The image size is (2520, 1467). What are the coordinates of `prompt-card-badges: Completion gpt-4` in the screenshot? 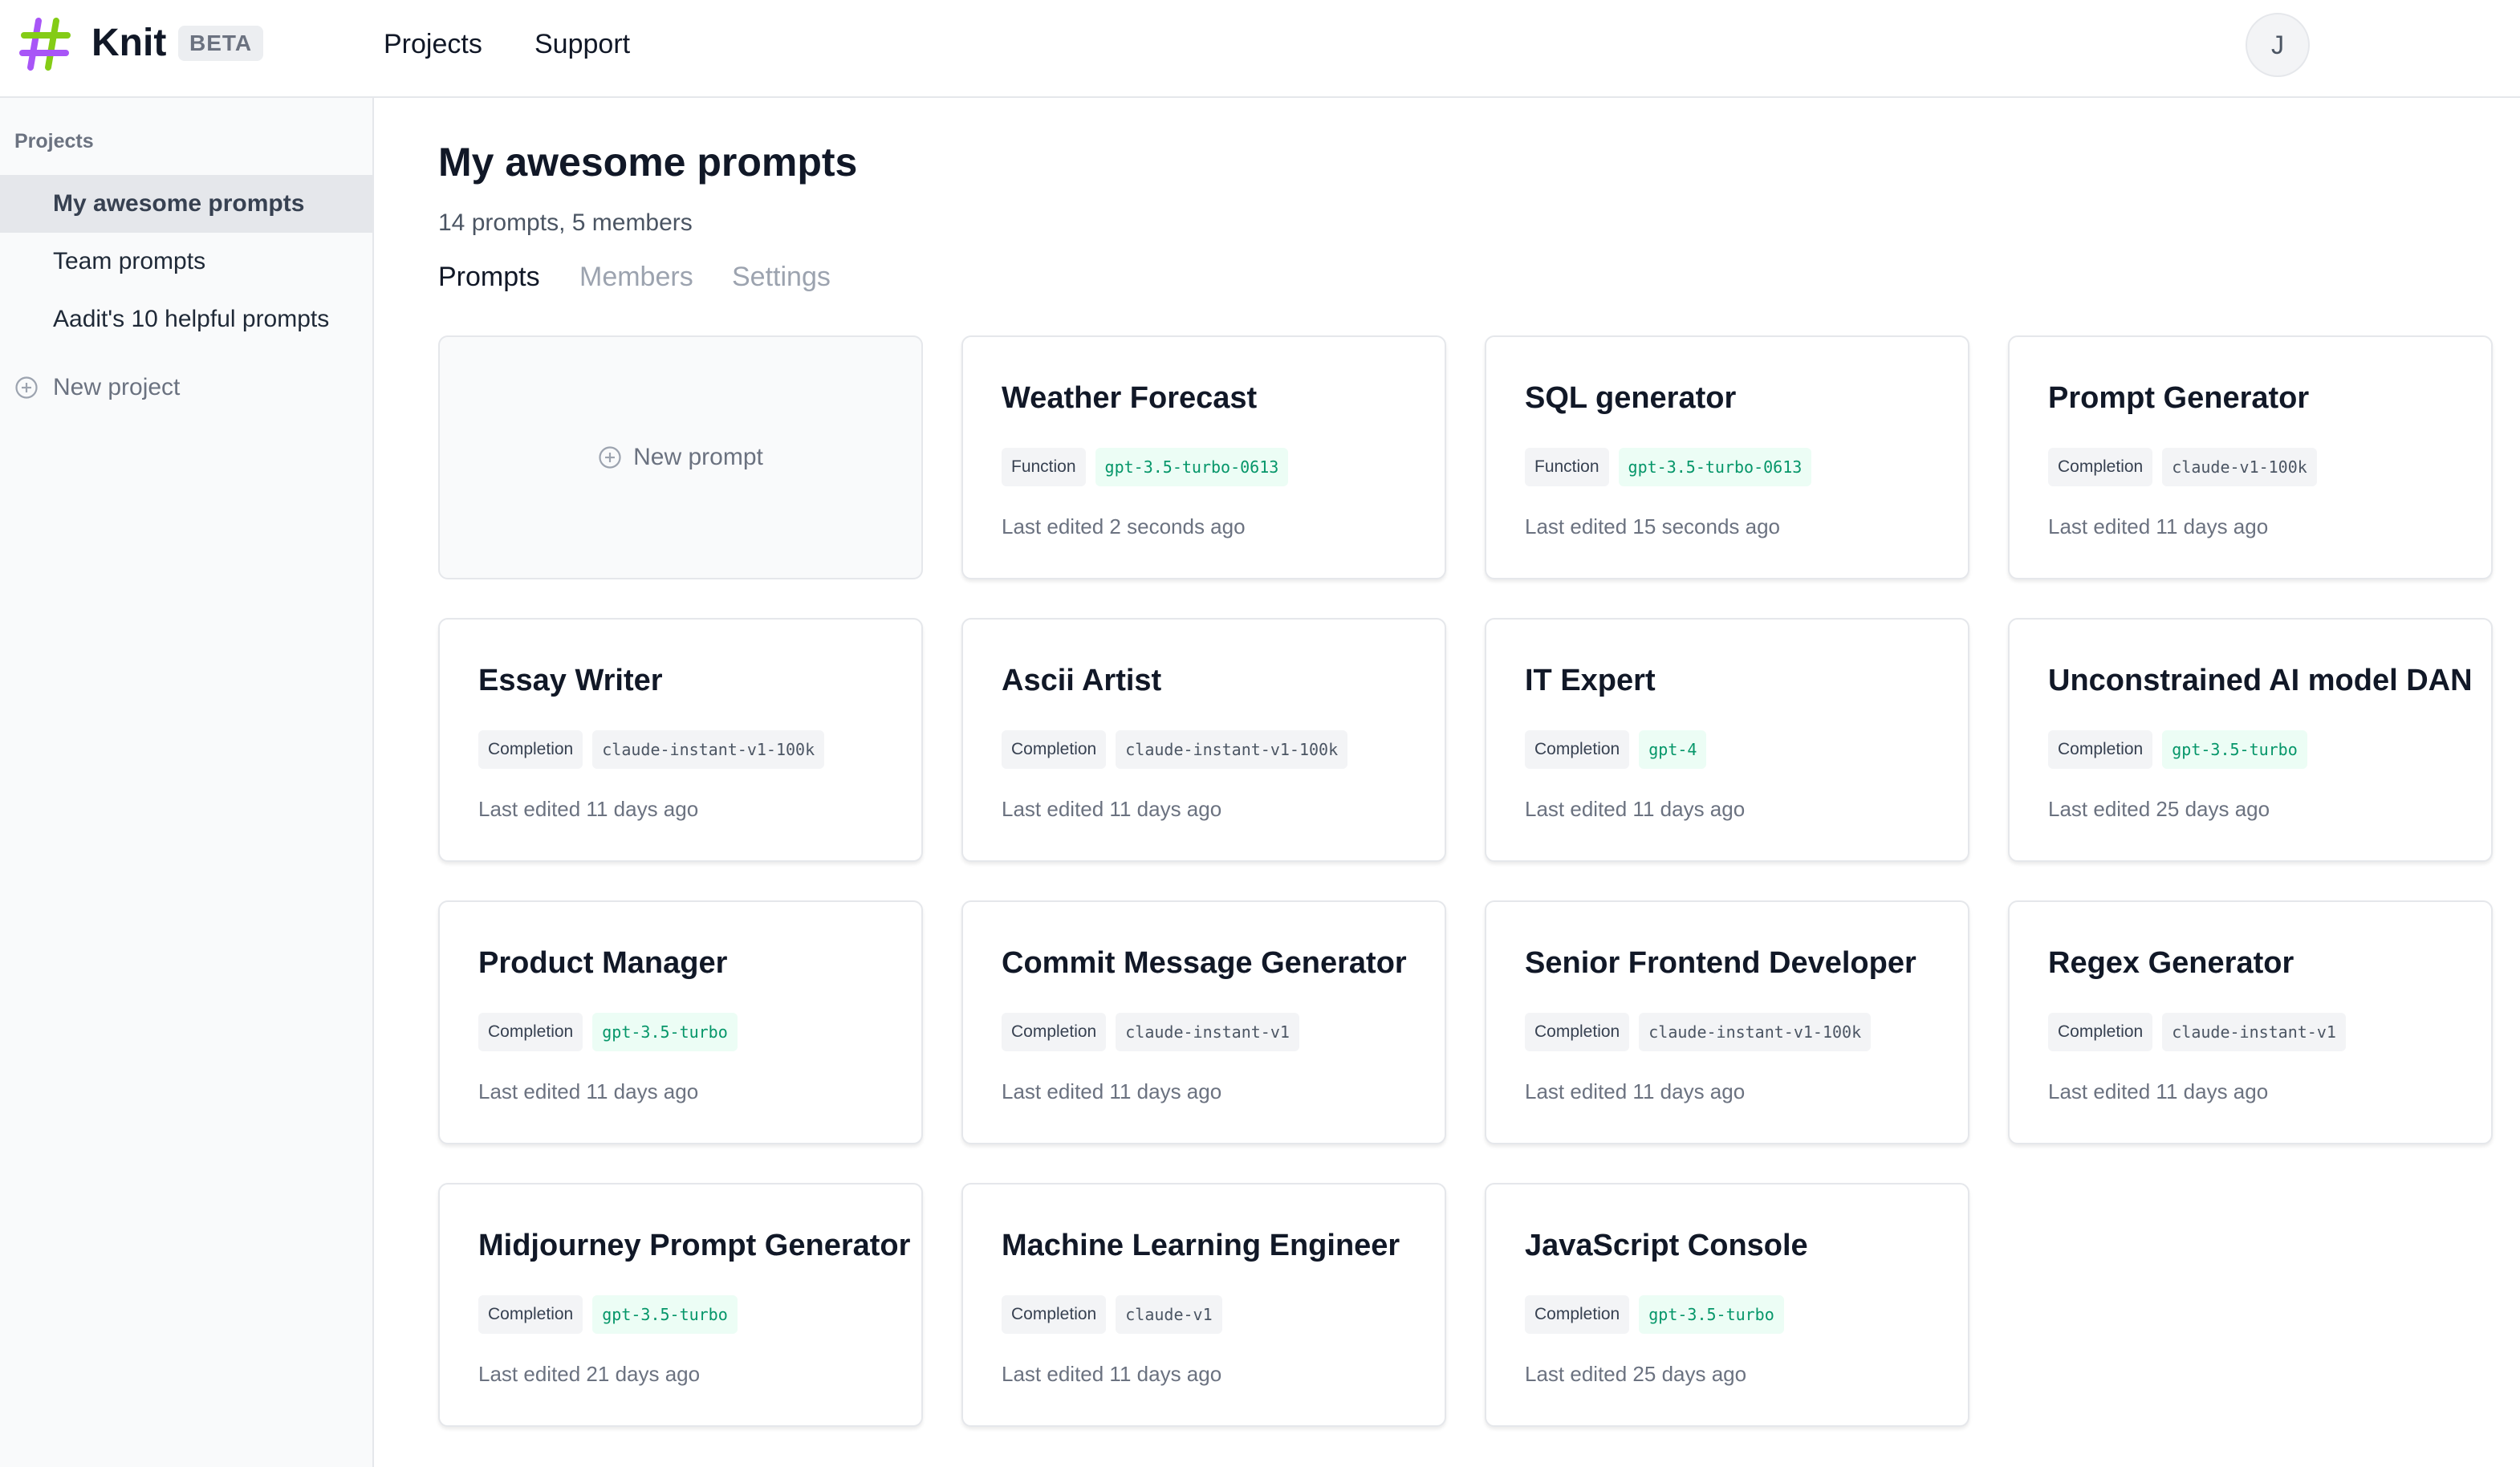 It's located at (1616, 749).